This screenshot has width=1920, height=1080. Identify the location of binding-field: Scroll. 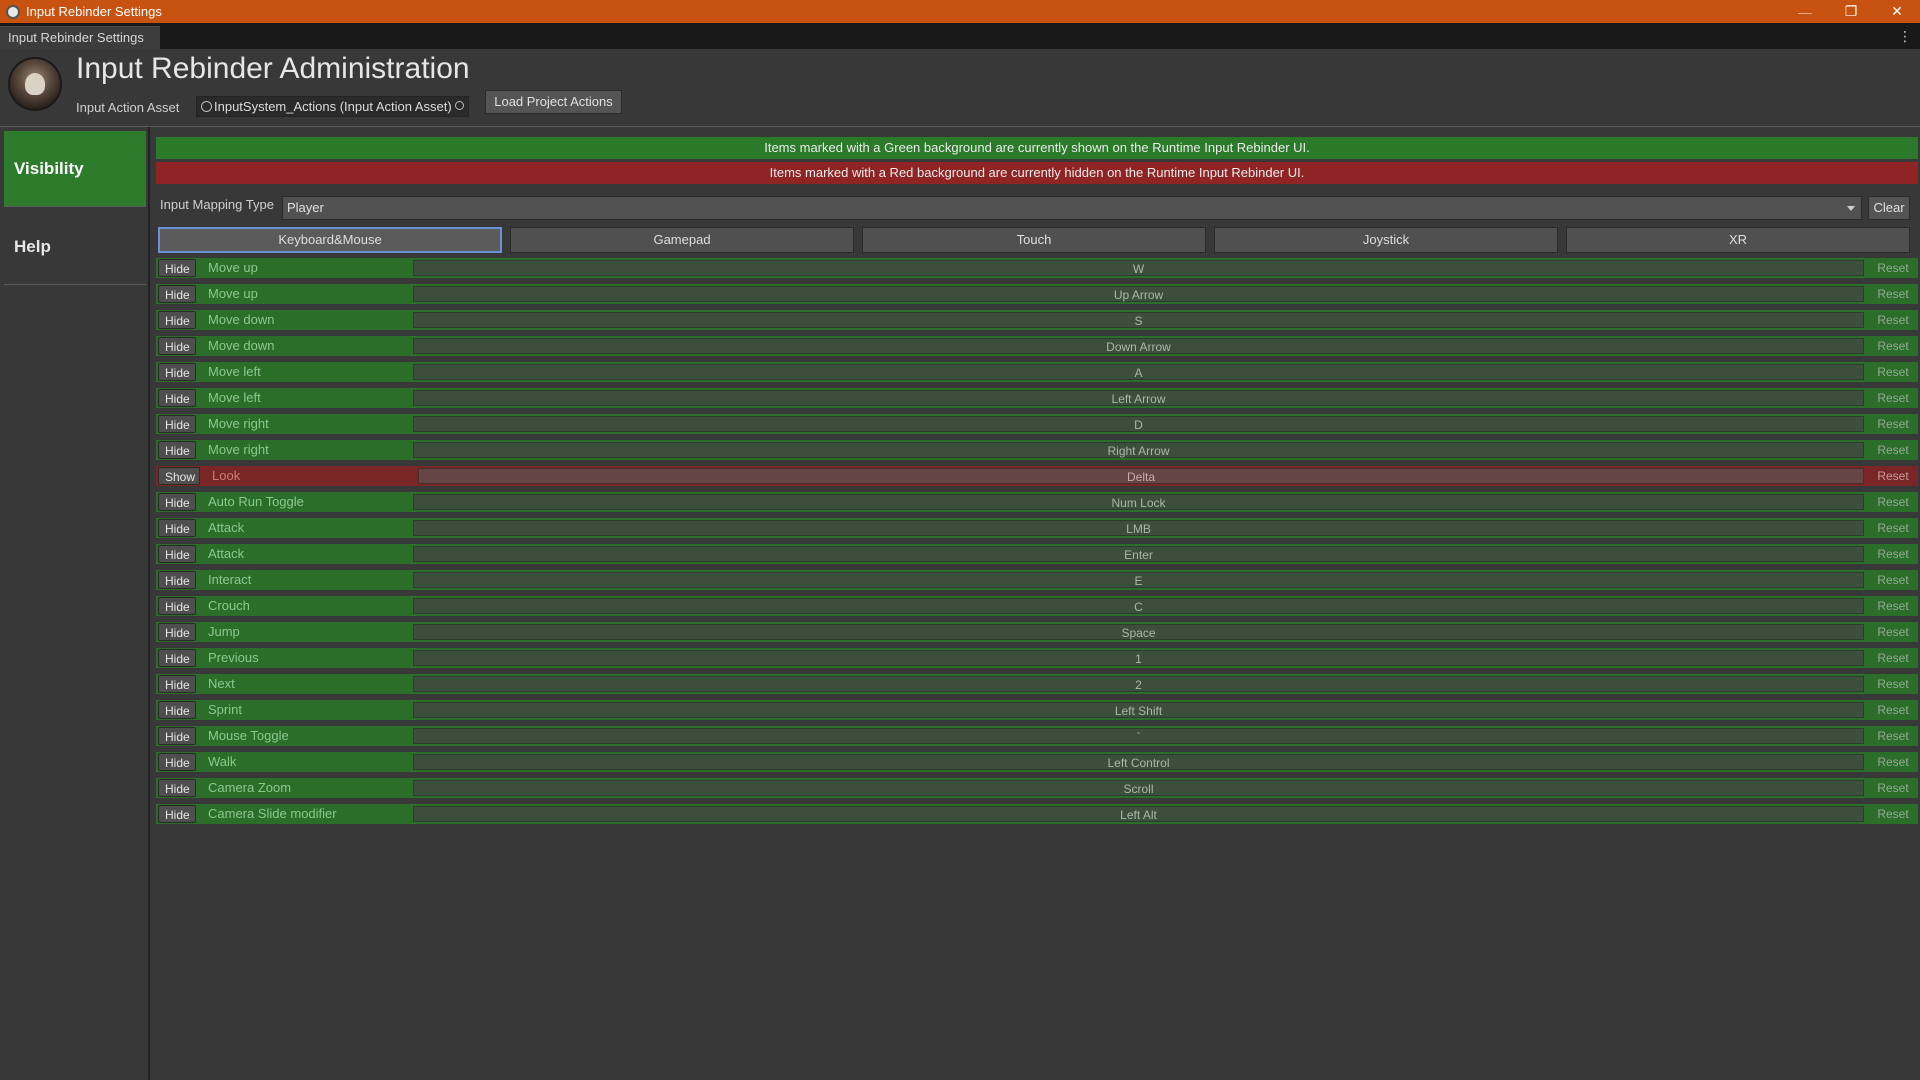
(1138, 788).